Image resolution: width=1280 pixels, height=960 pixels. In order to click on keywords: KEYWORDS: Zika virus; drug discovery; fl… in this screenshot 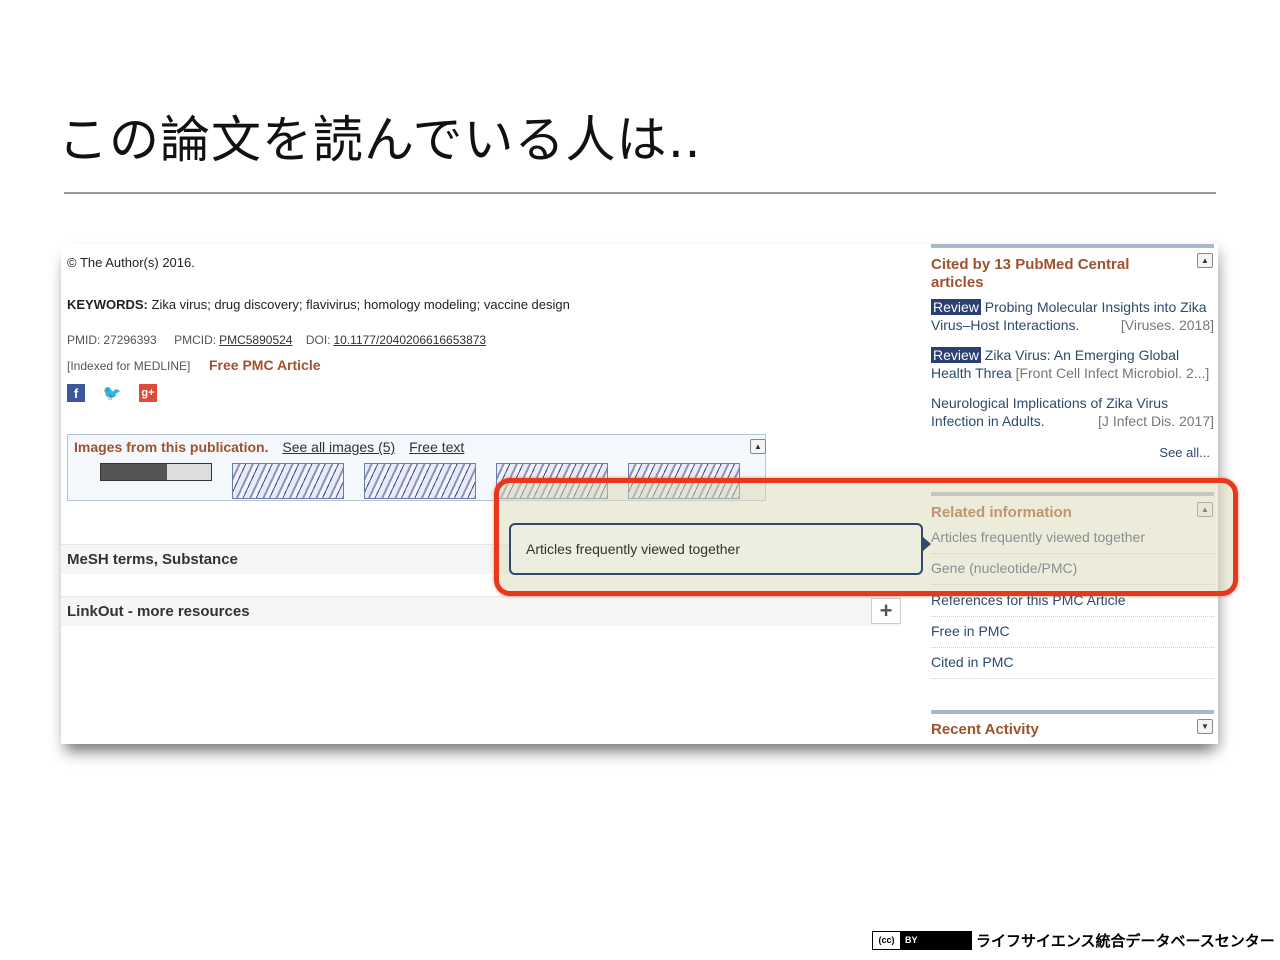, I will do `click(318, 304)`.